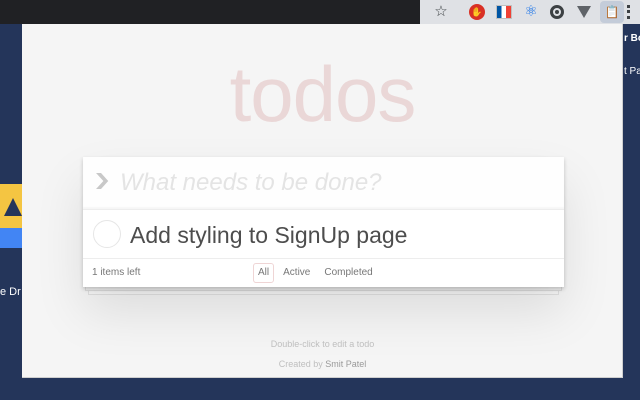 The image size is (640, 400). I want to click on todo-footer: 1 items left All Active Completed, so click(323, 273).